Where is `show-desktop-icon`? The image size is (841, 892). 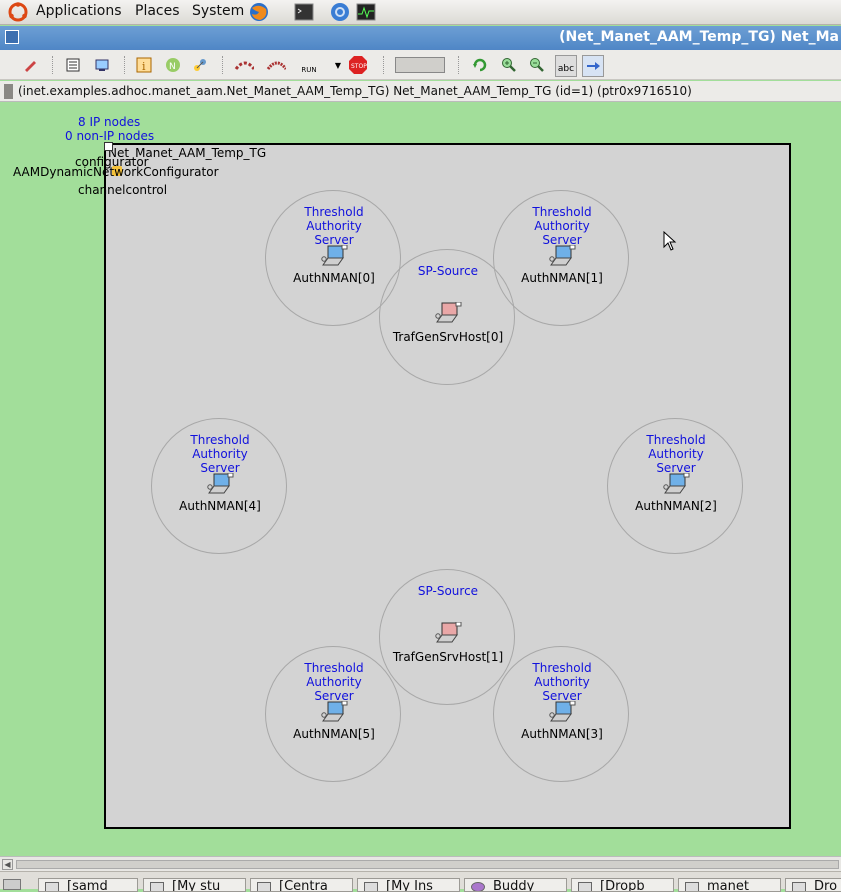 show-desktop-icon is located at coordinates (12, 884).